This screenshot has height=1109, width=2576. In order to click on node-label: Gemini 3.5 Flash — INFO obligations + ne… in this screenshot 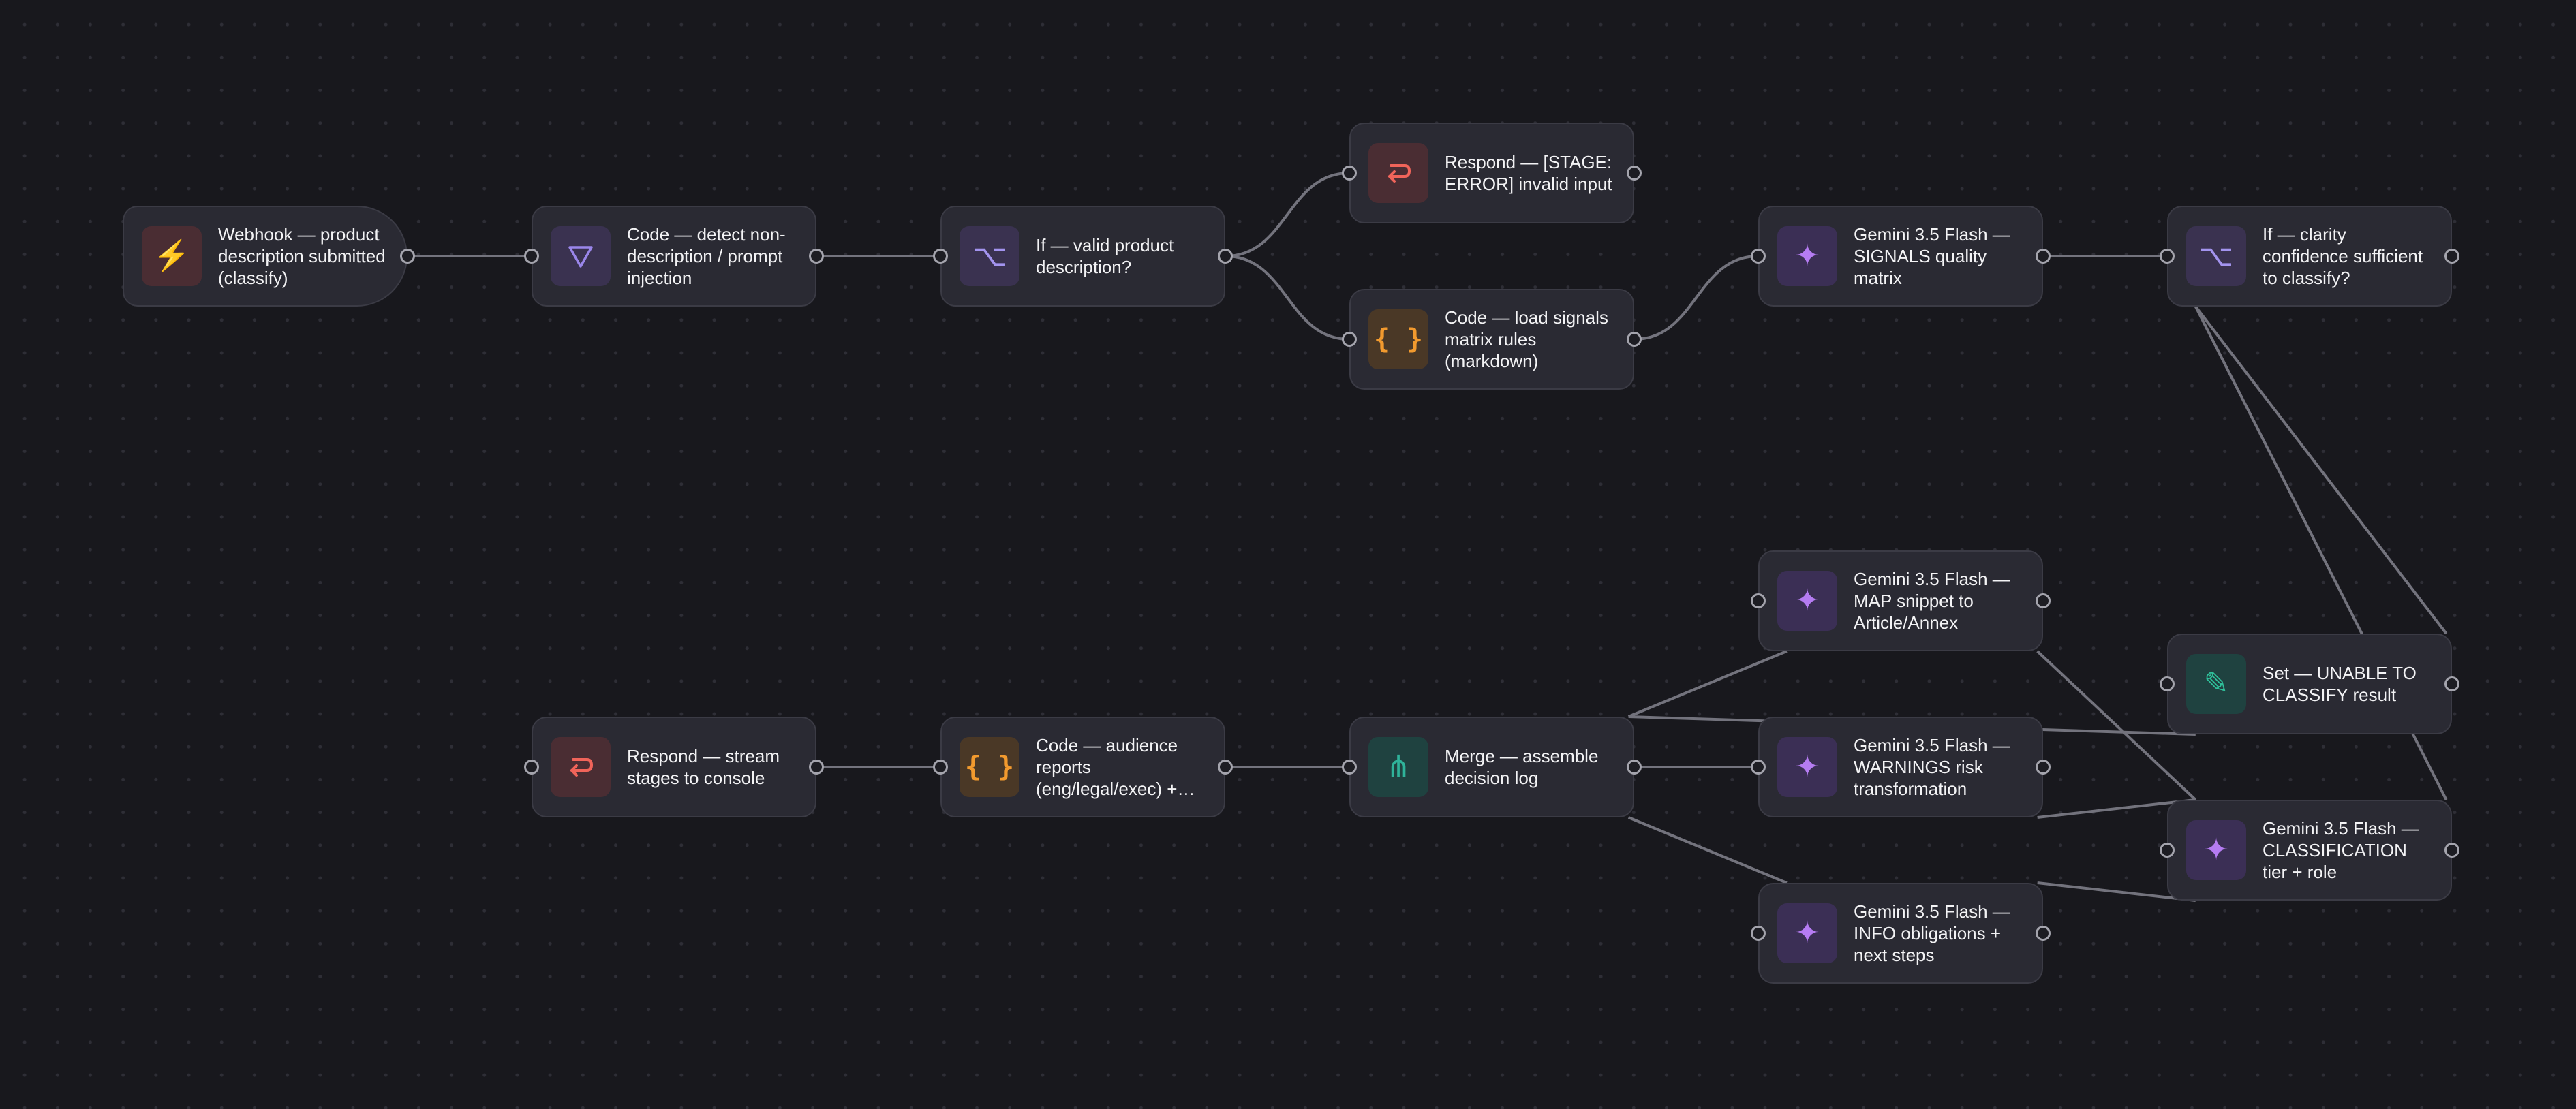, I will do `click(1932, 933)`.